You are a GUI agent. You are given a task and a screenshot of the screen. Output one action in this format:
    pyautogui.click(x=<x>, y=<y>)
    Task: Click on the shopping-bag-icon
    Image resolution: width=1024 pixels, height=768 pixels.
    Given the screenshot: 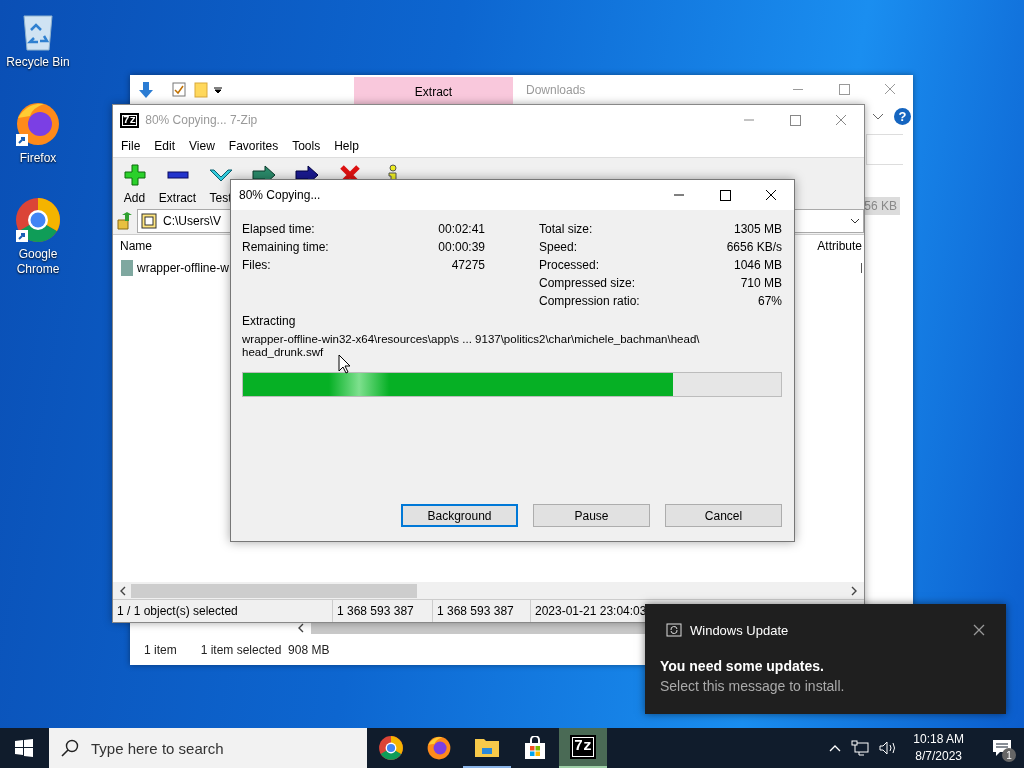 What is the action you would take?
    pyautogui.click(x=535, y=748)
    